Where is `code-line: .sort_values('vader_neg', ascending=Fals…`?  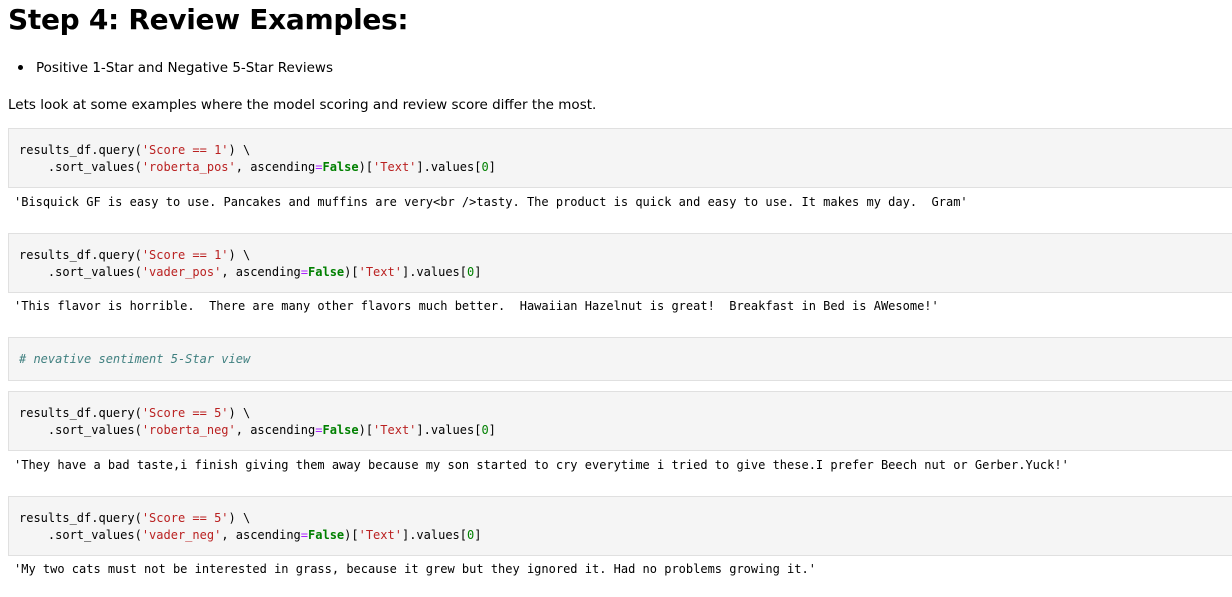 code-line: .sort_values('vader_neg', ascending=Fals… is located at coordinates (250, 534).